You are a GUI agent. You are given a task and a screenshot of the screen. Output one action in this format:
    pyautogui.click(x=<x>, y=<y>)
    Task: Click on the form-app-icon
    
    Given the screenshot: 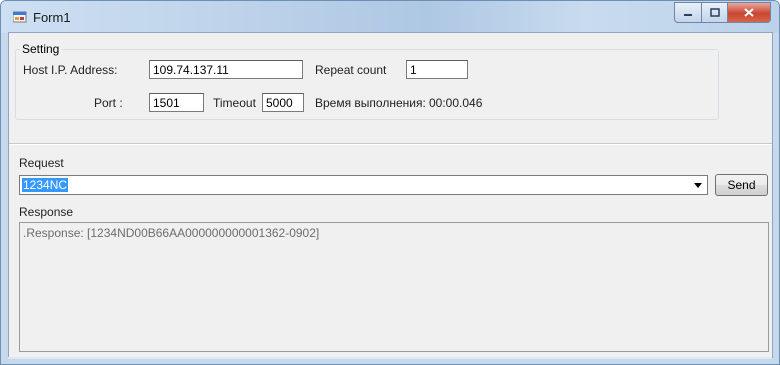 What is the action you would take?
    pyautogui.click(x=20, y=17)
    